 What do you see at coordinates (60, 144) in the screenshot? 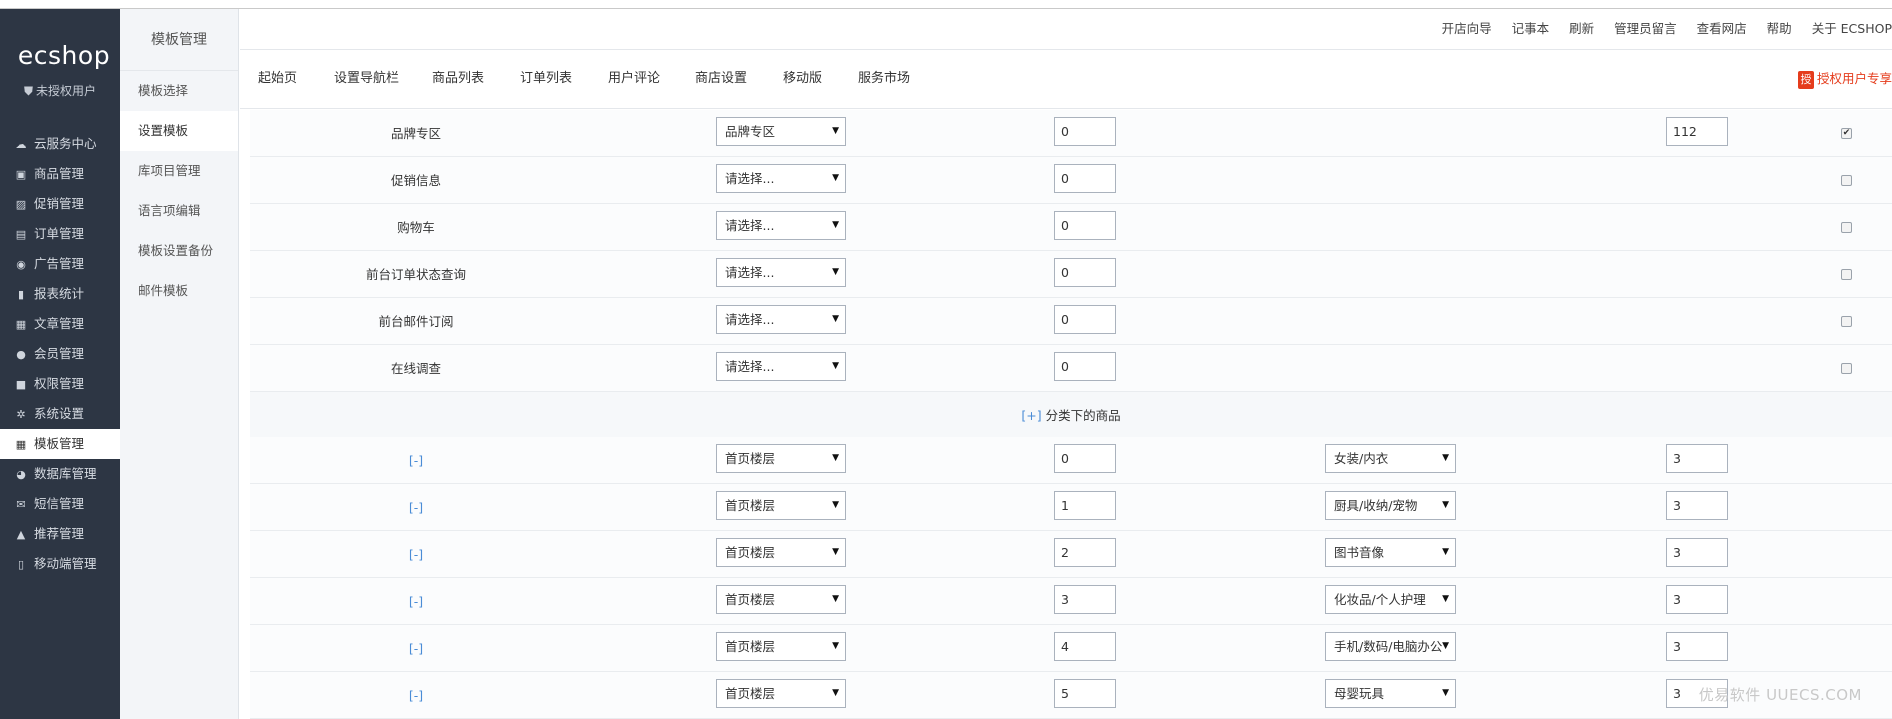
I see `sidebar-item: ☁ 云服务中心` at bounding box center [60, 144].